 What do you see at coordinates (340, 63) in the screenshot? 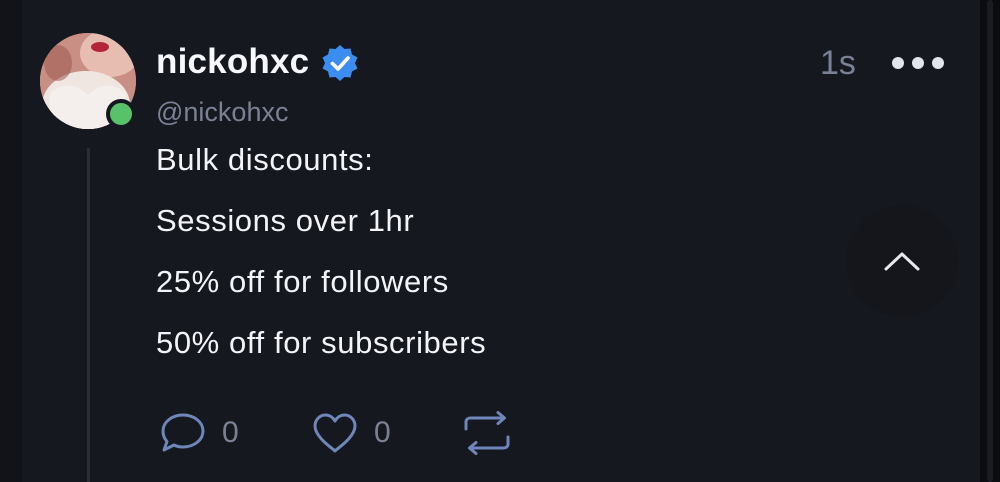
I see `verified-badge-icon` at bounding box center [340, 63].